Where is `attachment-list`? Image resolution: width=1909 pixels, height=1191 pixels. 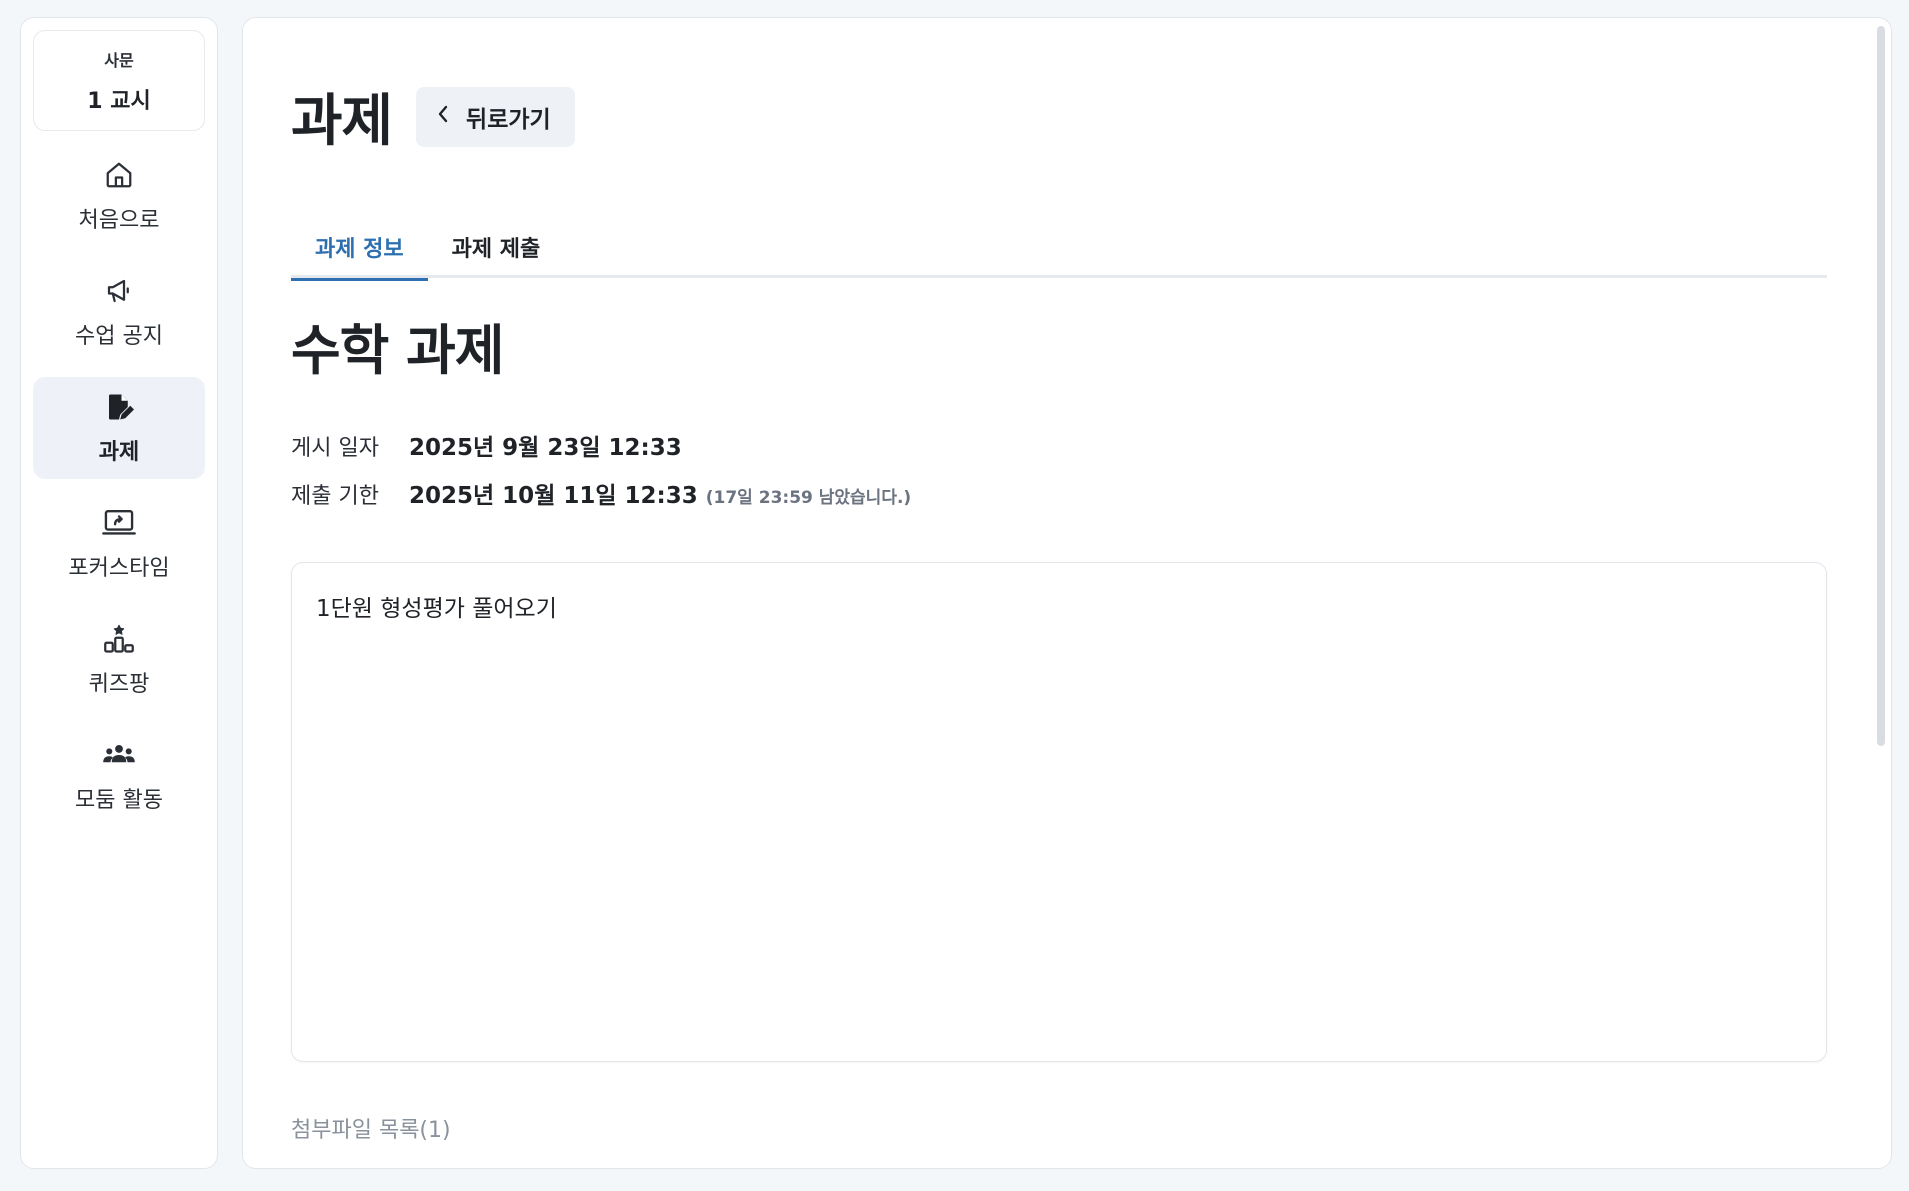 attachment-list is located at coordinates (1059, 1168).